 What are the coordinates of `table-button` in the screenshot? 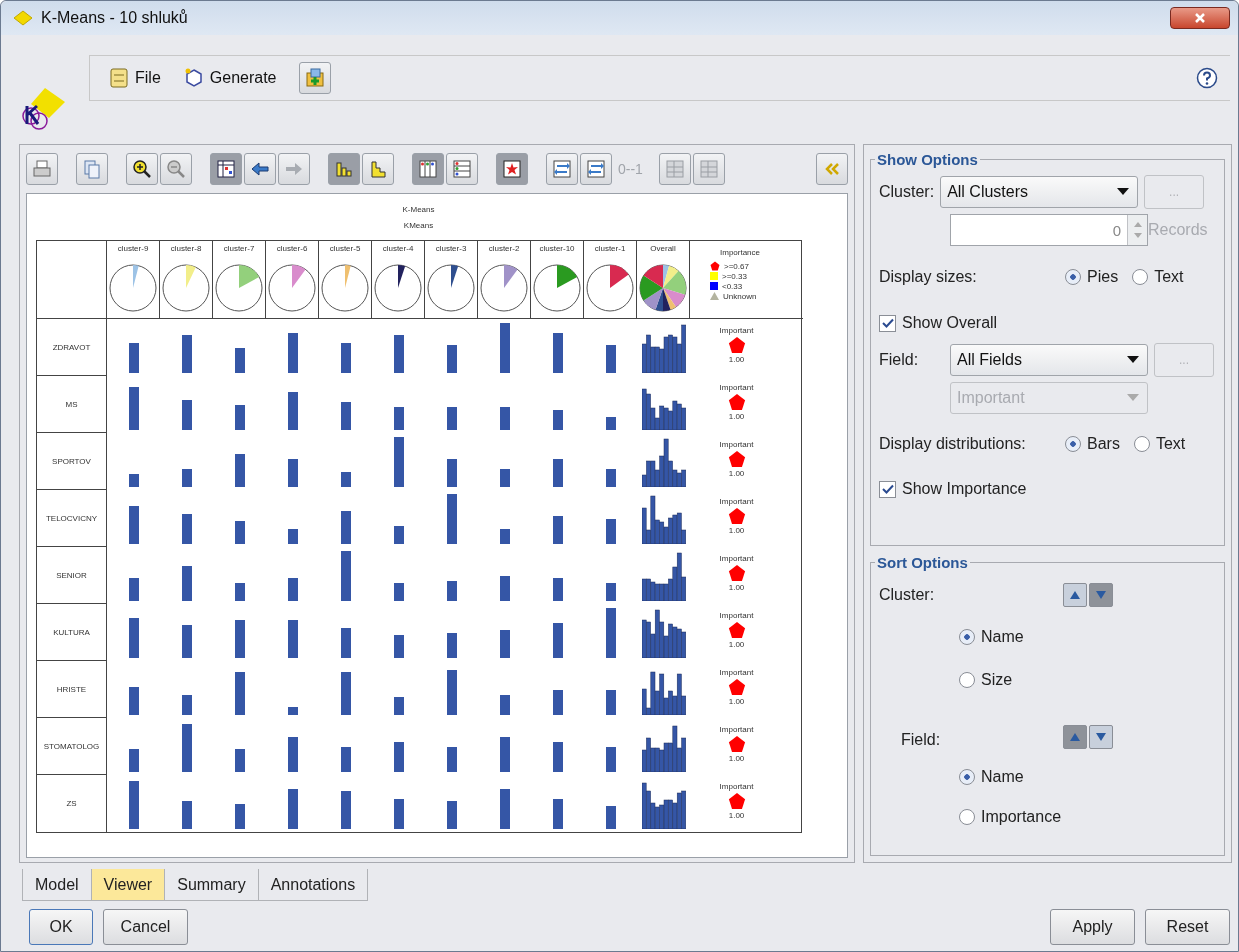 It's located at (226, 169).